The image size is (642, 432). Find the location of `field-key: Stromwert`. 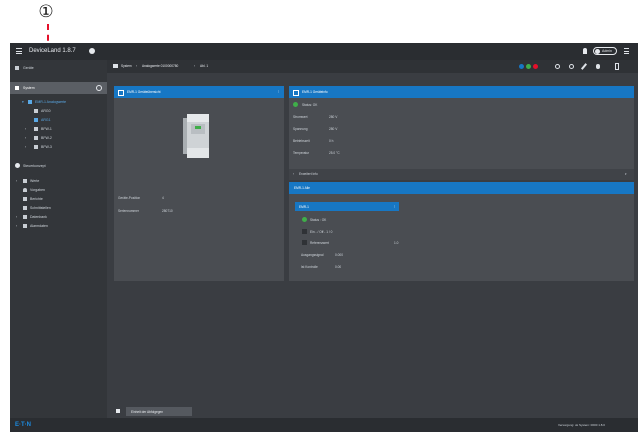

field-key: Stromwert is located at coordinates (300, 117).